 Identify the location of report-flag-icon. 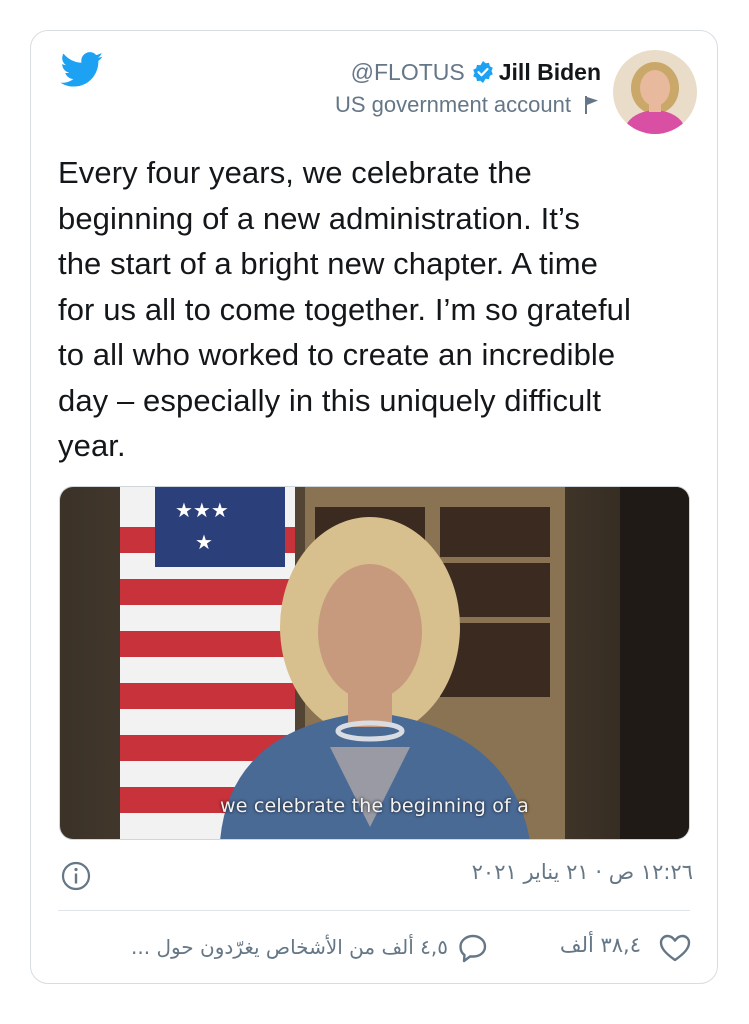
(592, 105).